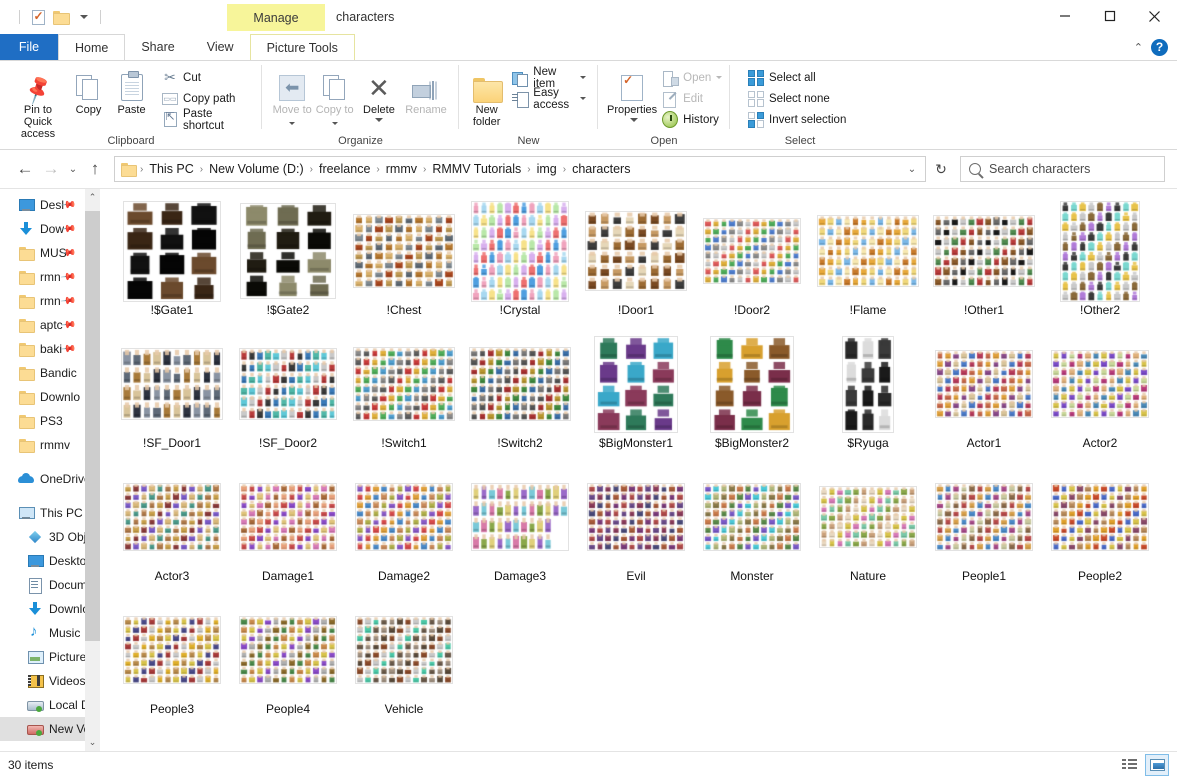 This screenshot has width=1177, height=777. I want to click on file-item: !Door2, so click(752, 267).